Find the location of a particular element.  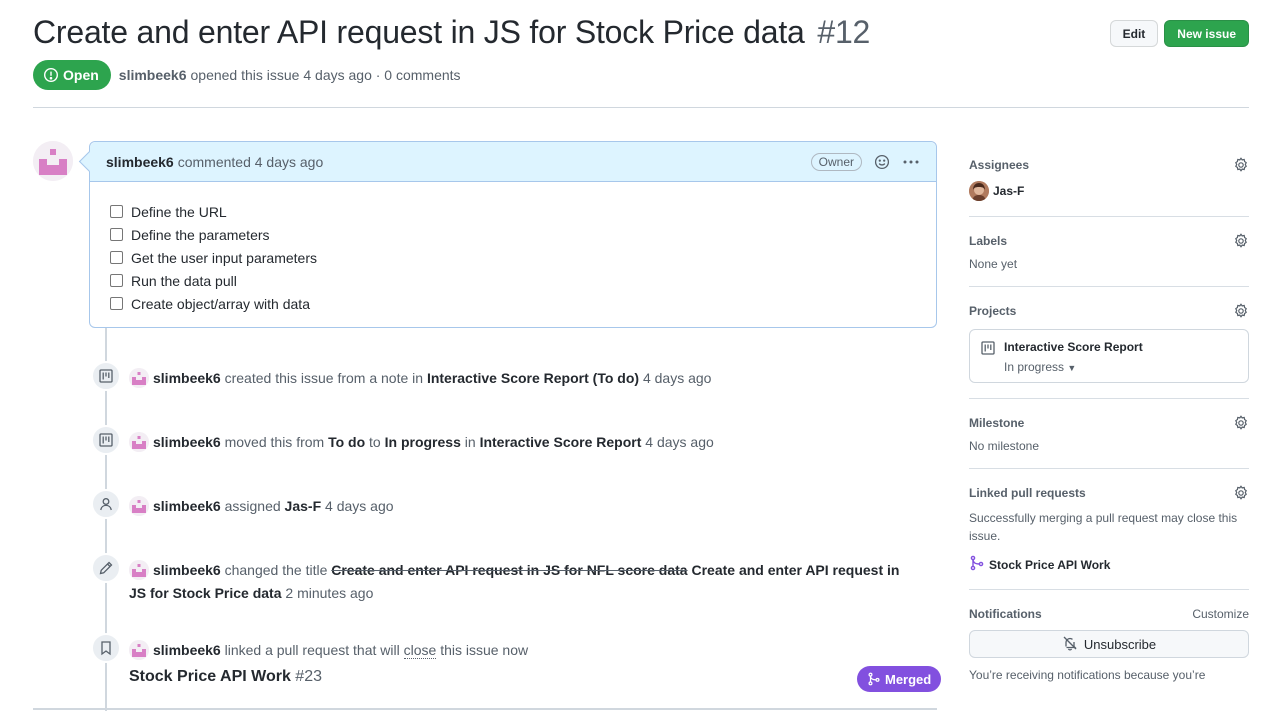

task-label: Run the data pull is located at coordinates (184, 280).